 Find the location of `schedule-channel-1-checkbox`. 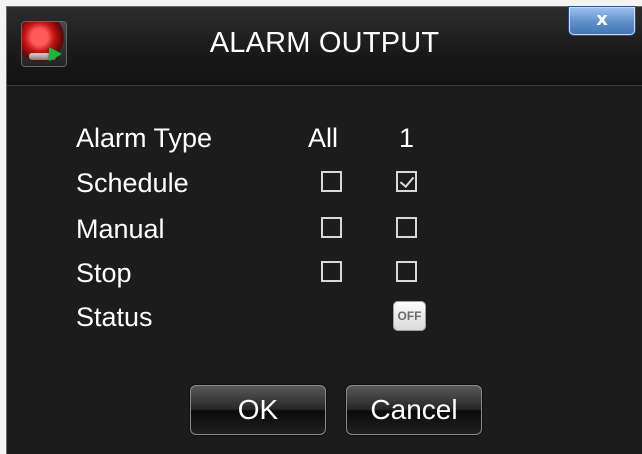

schedule-channel-1-checkbox is located at coordinates (406, 181).